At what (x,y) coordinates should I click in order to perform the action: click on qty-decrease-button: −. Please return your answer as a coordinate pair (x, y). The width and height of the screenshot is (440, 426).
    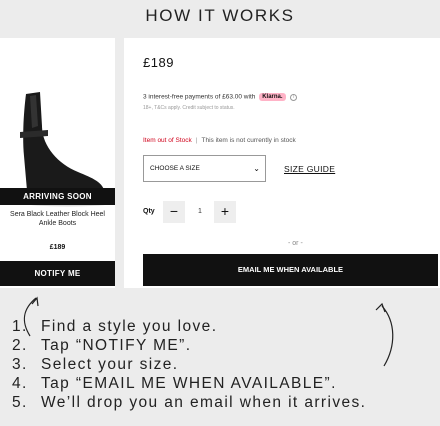
    Looking at the image, I should click on (174, 212).